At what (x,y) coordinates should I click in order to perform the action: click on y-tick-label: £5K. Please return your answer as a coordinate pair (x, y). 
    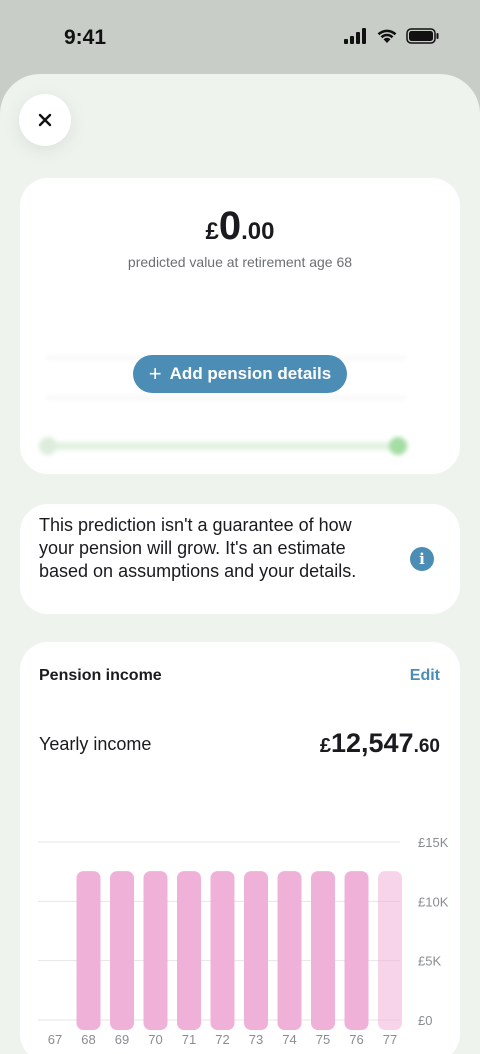
    Looking at the image, I should click on (429, 961).